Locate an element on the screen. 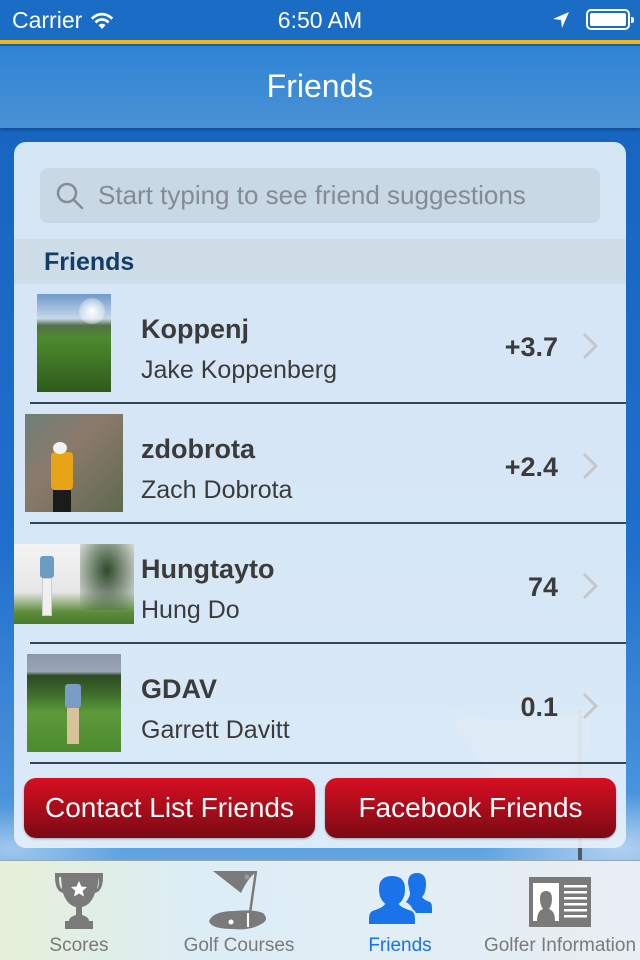 The height and width of the screenshot is (960, 640). tab-label: Golfer Information is located at coordinates (560, 945).